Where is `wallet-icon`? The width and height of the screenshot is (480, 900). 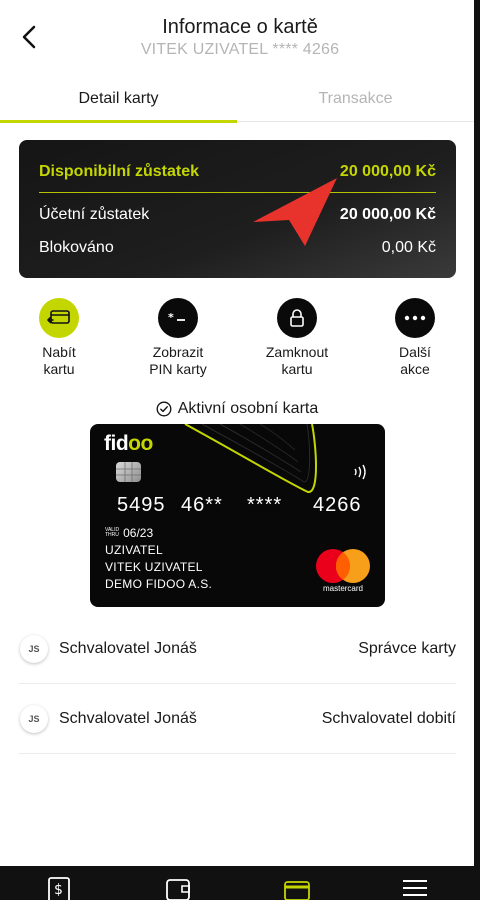 wallet-icon is located at coordinates (178, 889).